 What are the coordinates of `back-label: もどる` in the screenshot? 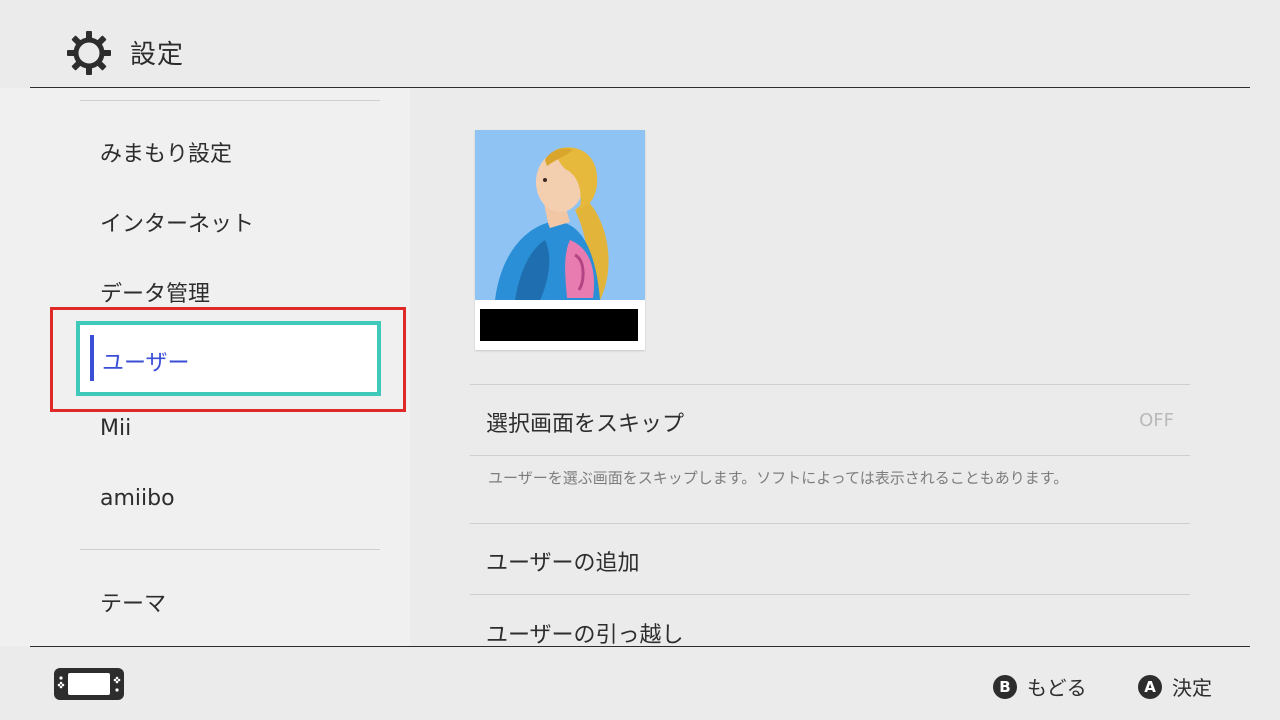 It's located at (1057, 688).